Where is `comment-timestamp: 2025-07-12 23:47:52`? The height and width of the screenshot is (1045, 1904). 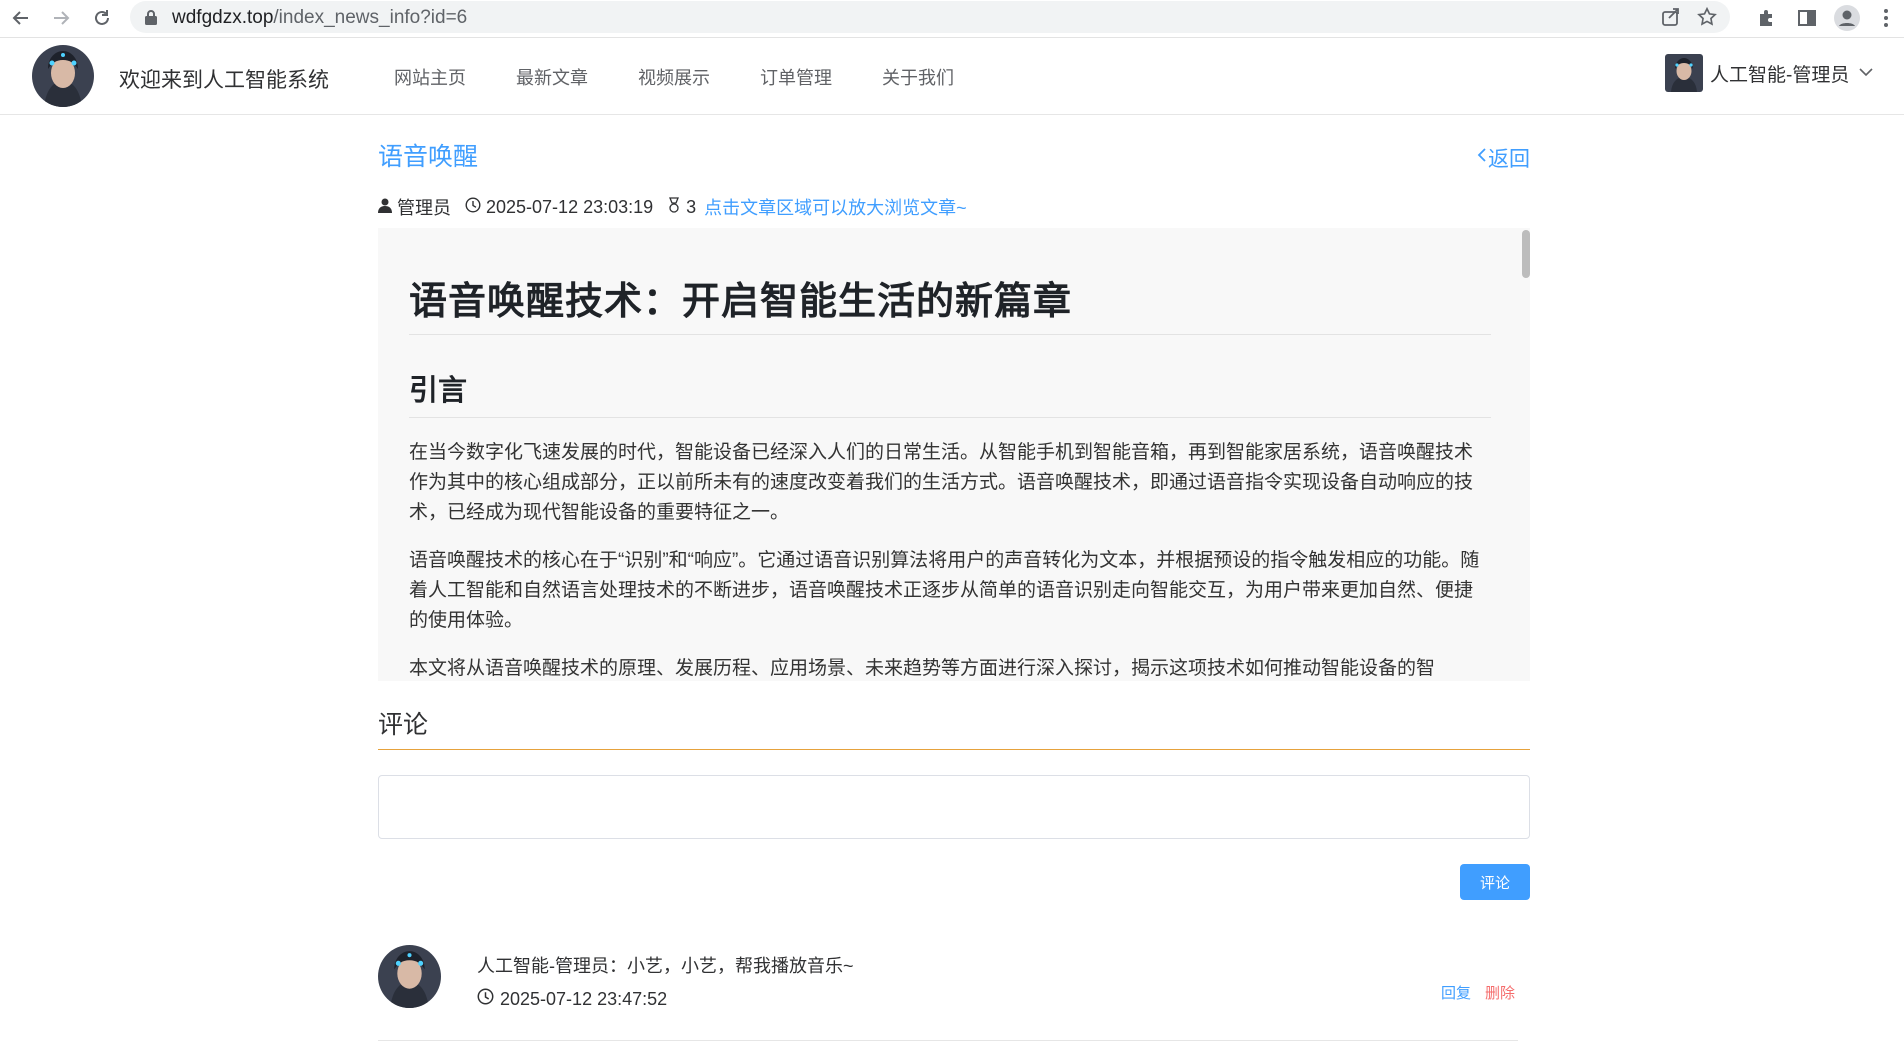 comment-timestamp: 2025-07-12 23:47:52 is located at coordinates (584, 998).